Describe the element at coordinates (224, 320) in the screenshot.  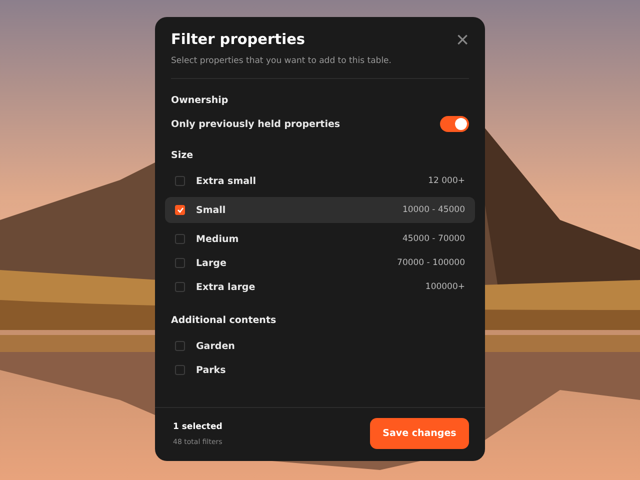
I see `section-heading: Additional contents` at that location.